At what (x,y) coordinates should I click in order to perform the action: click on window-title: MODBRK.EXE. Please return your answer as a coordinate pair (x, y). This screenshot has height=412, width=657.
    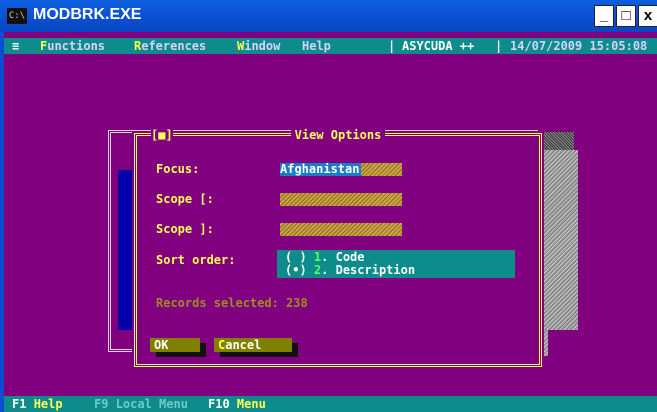
    Looking at the image, I should click on (87, 14).